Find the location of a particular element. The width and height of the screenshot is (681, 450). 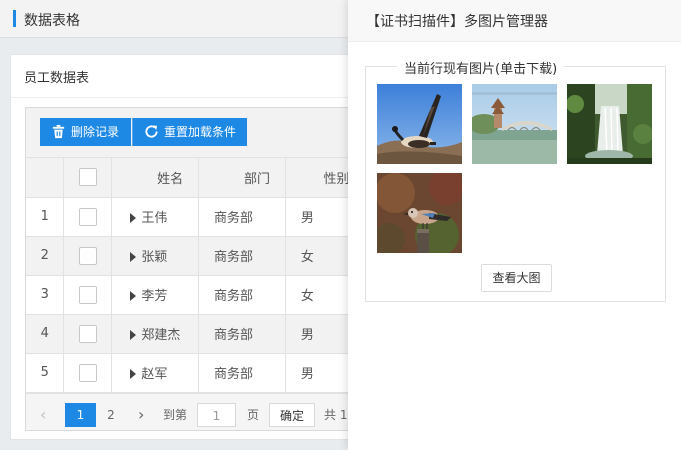

goose-photo is located at coordinates (419, 124).